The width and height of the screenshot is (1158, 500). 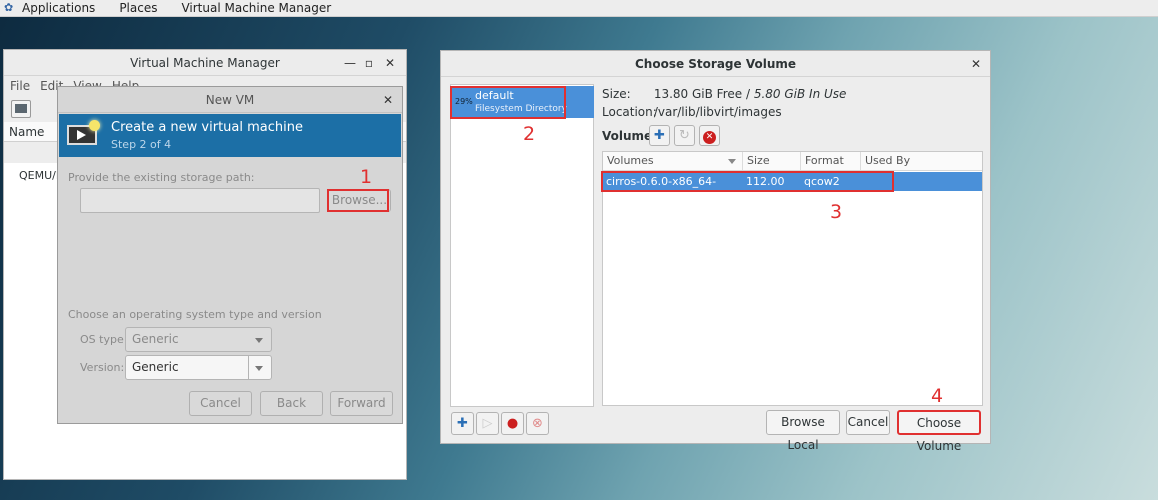 What do you see at coordinates (104, 339) in the screenshot?
I see `os-type-label: OS type:` at bounding box center [104, 339].